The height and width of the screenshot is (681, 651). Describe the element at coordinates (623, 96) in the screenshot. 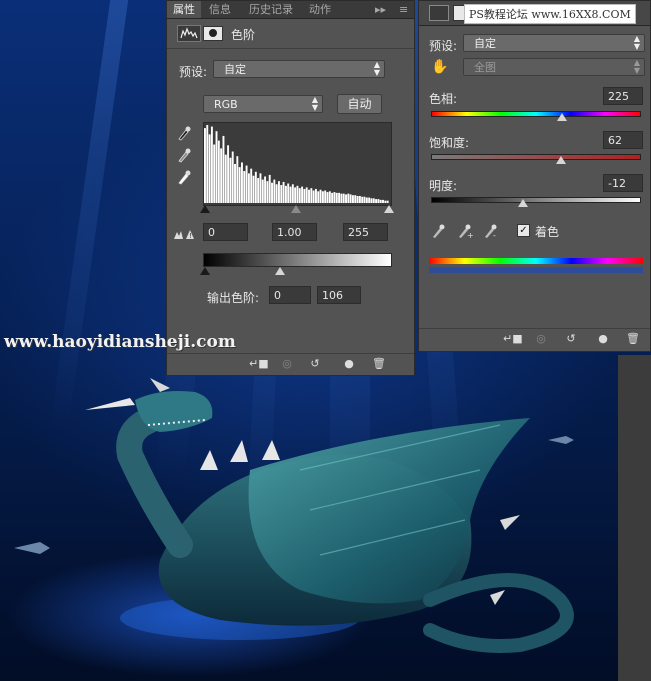

I see `hue-field: 225` at that location.